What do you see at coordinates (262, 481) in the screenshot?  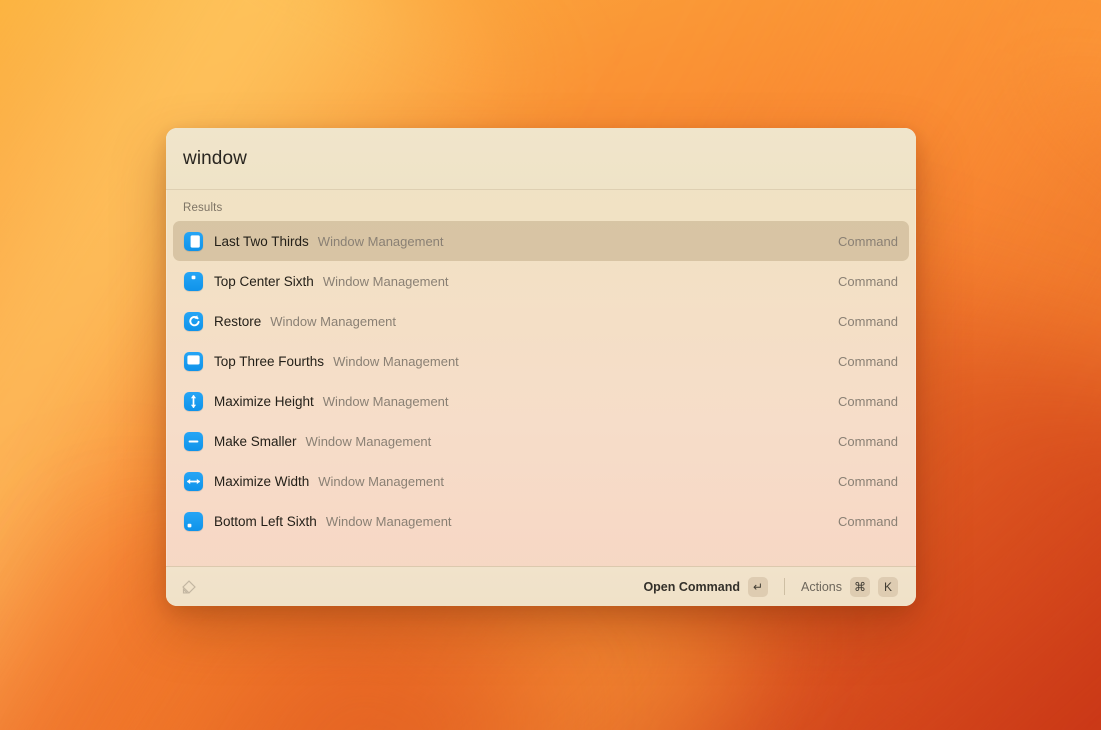 I see `result-title: Maximize Width` at bounding box center [262, 481].